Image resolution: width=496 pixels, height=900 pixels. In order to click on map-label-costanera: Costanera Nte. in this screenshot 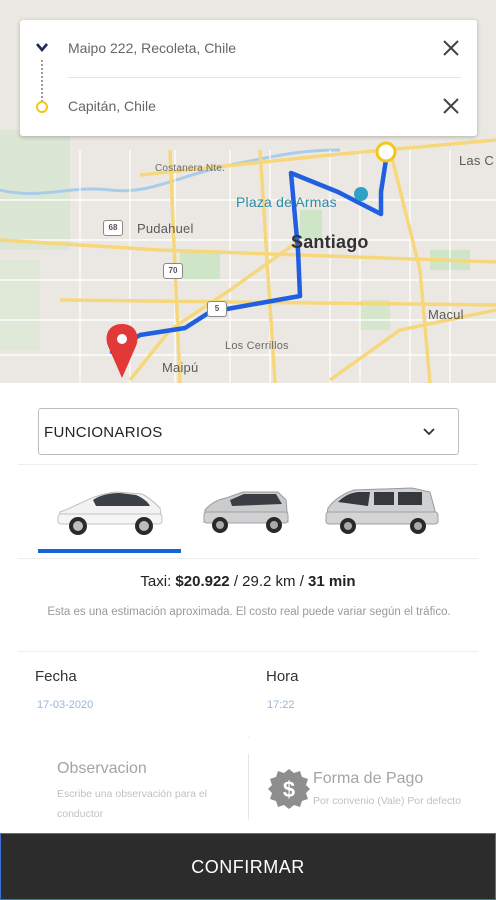, I will do `click(190, 168)`.